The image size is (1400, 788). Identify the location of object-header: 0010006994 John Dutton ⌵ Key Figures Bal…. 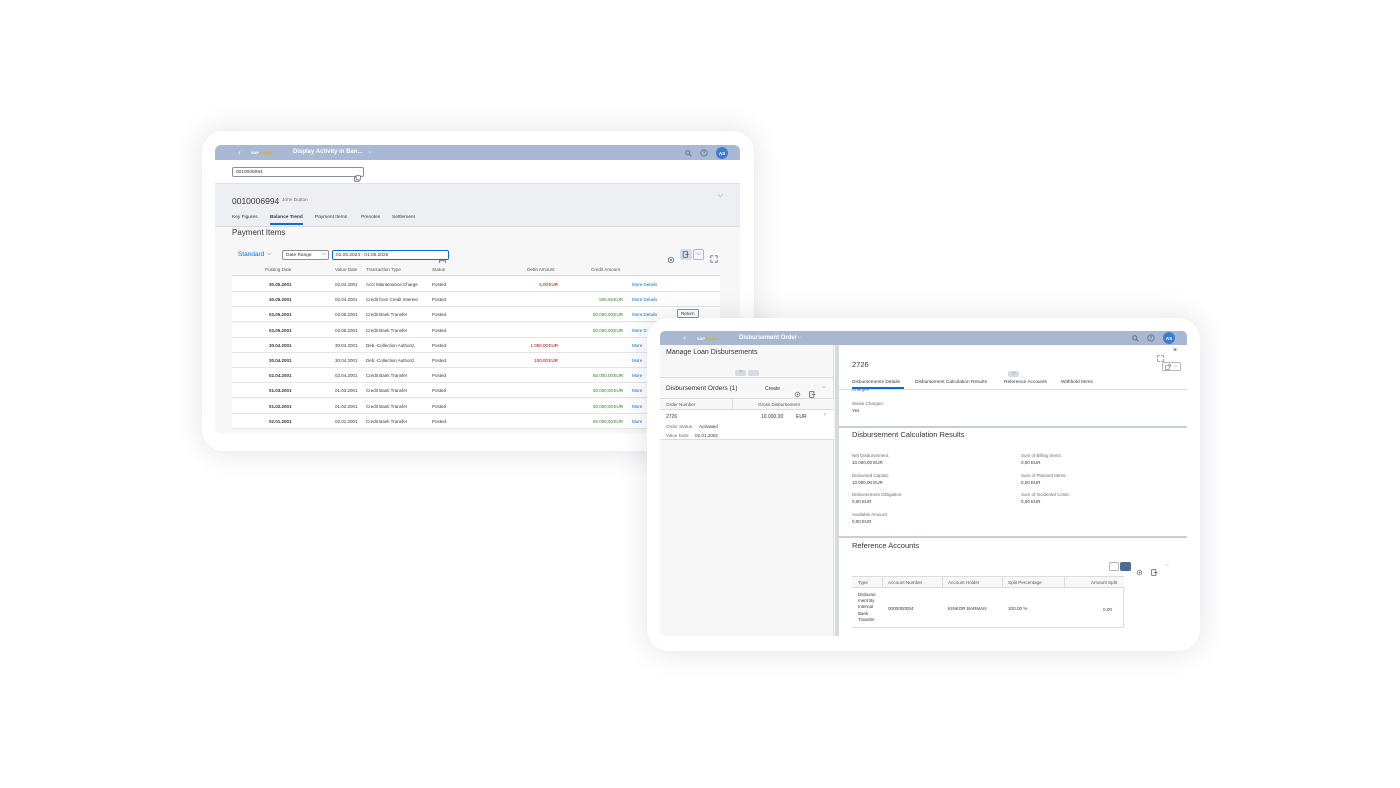
(477, 205).